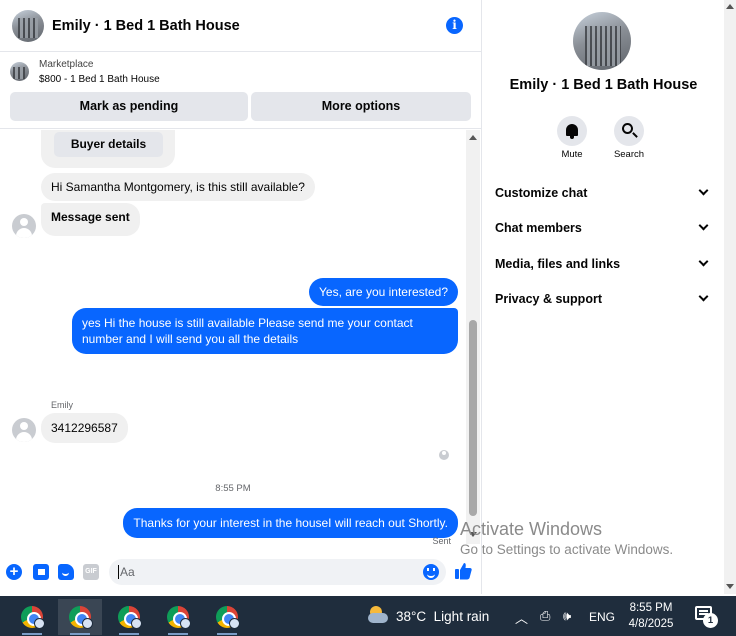 The height and width of the screenshot is (636, 736). Describe the element at coordinates (602, 41) in the screenshot. I see `listing-avatar-large` at that location.